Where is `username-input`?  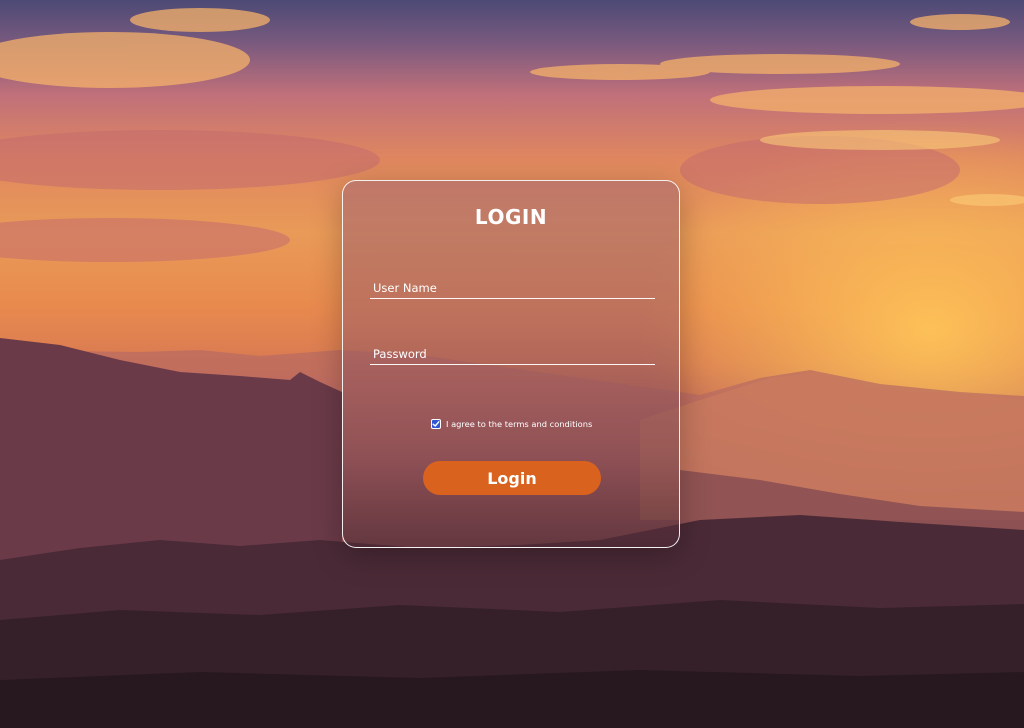 username-input is located at coordinates (513, 288).